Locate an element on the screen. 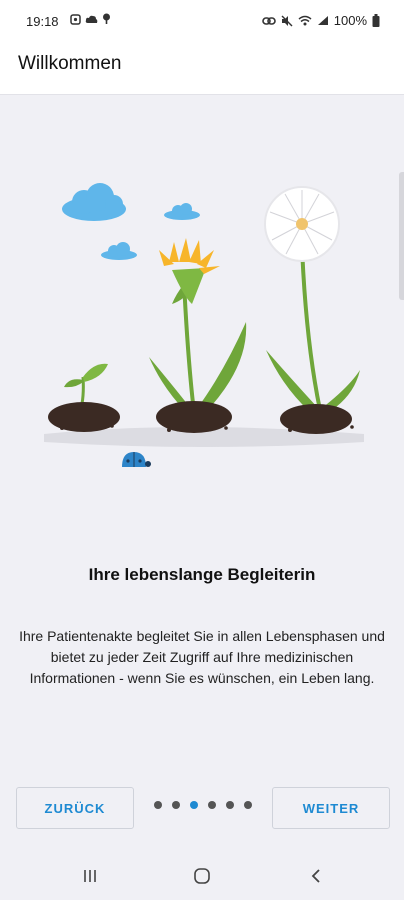  dandelion-seedhead is located at coordinates (312, 310).